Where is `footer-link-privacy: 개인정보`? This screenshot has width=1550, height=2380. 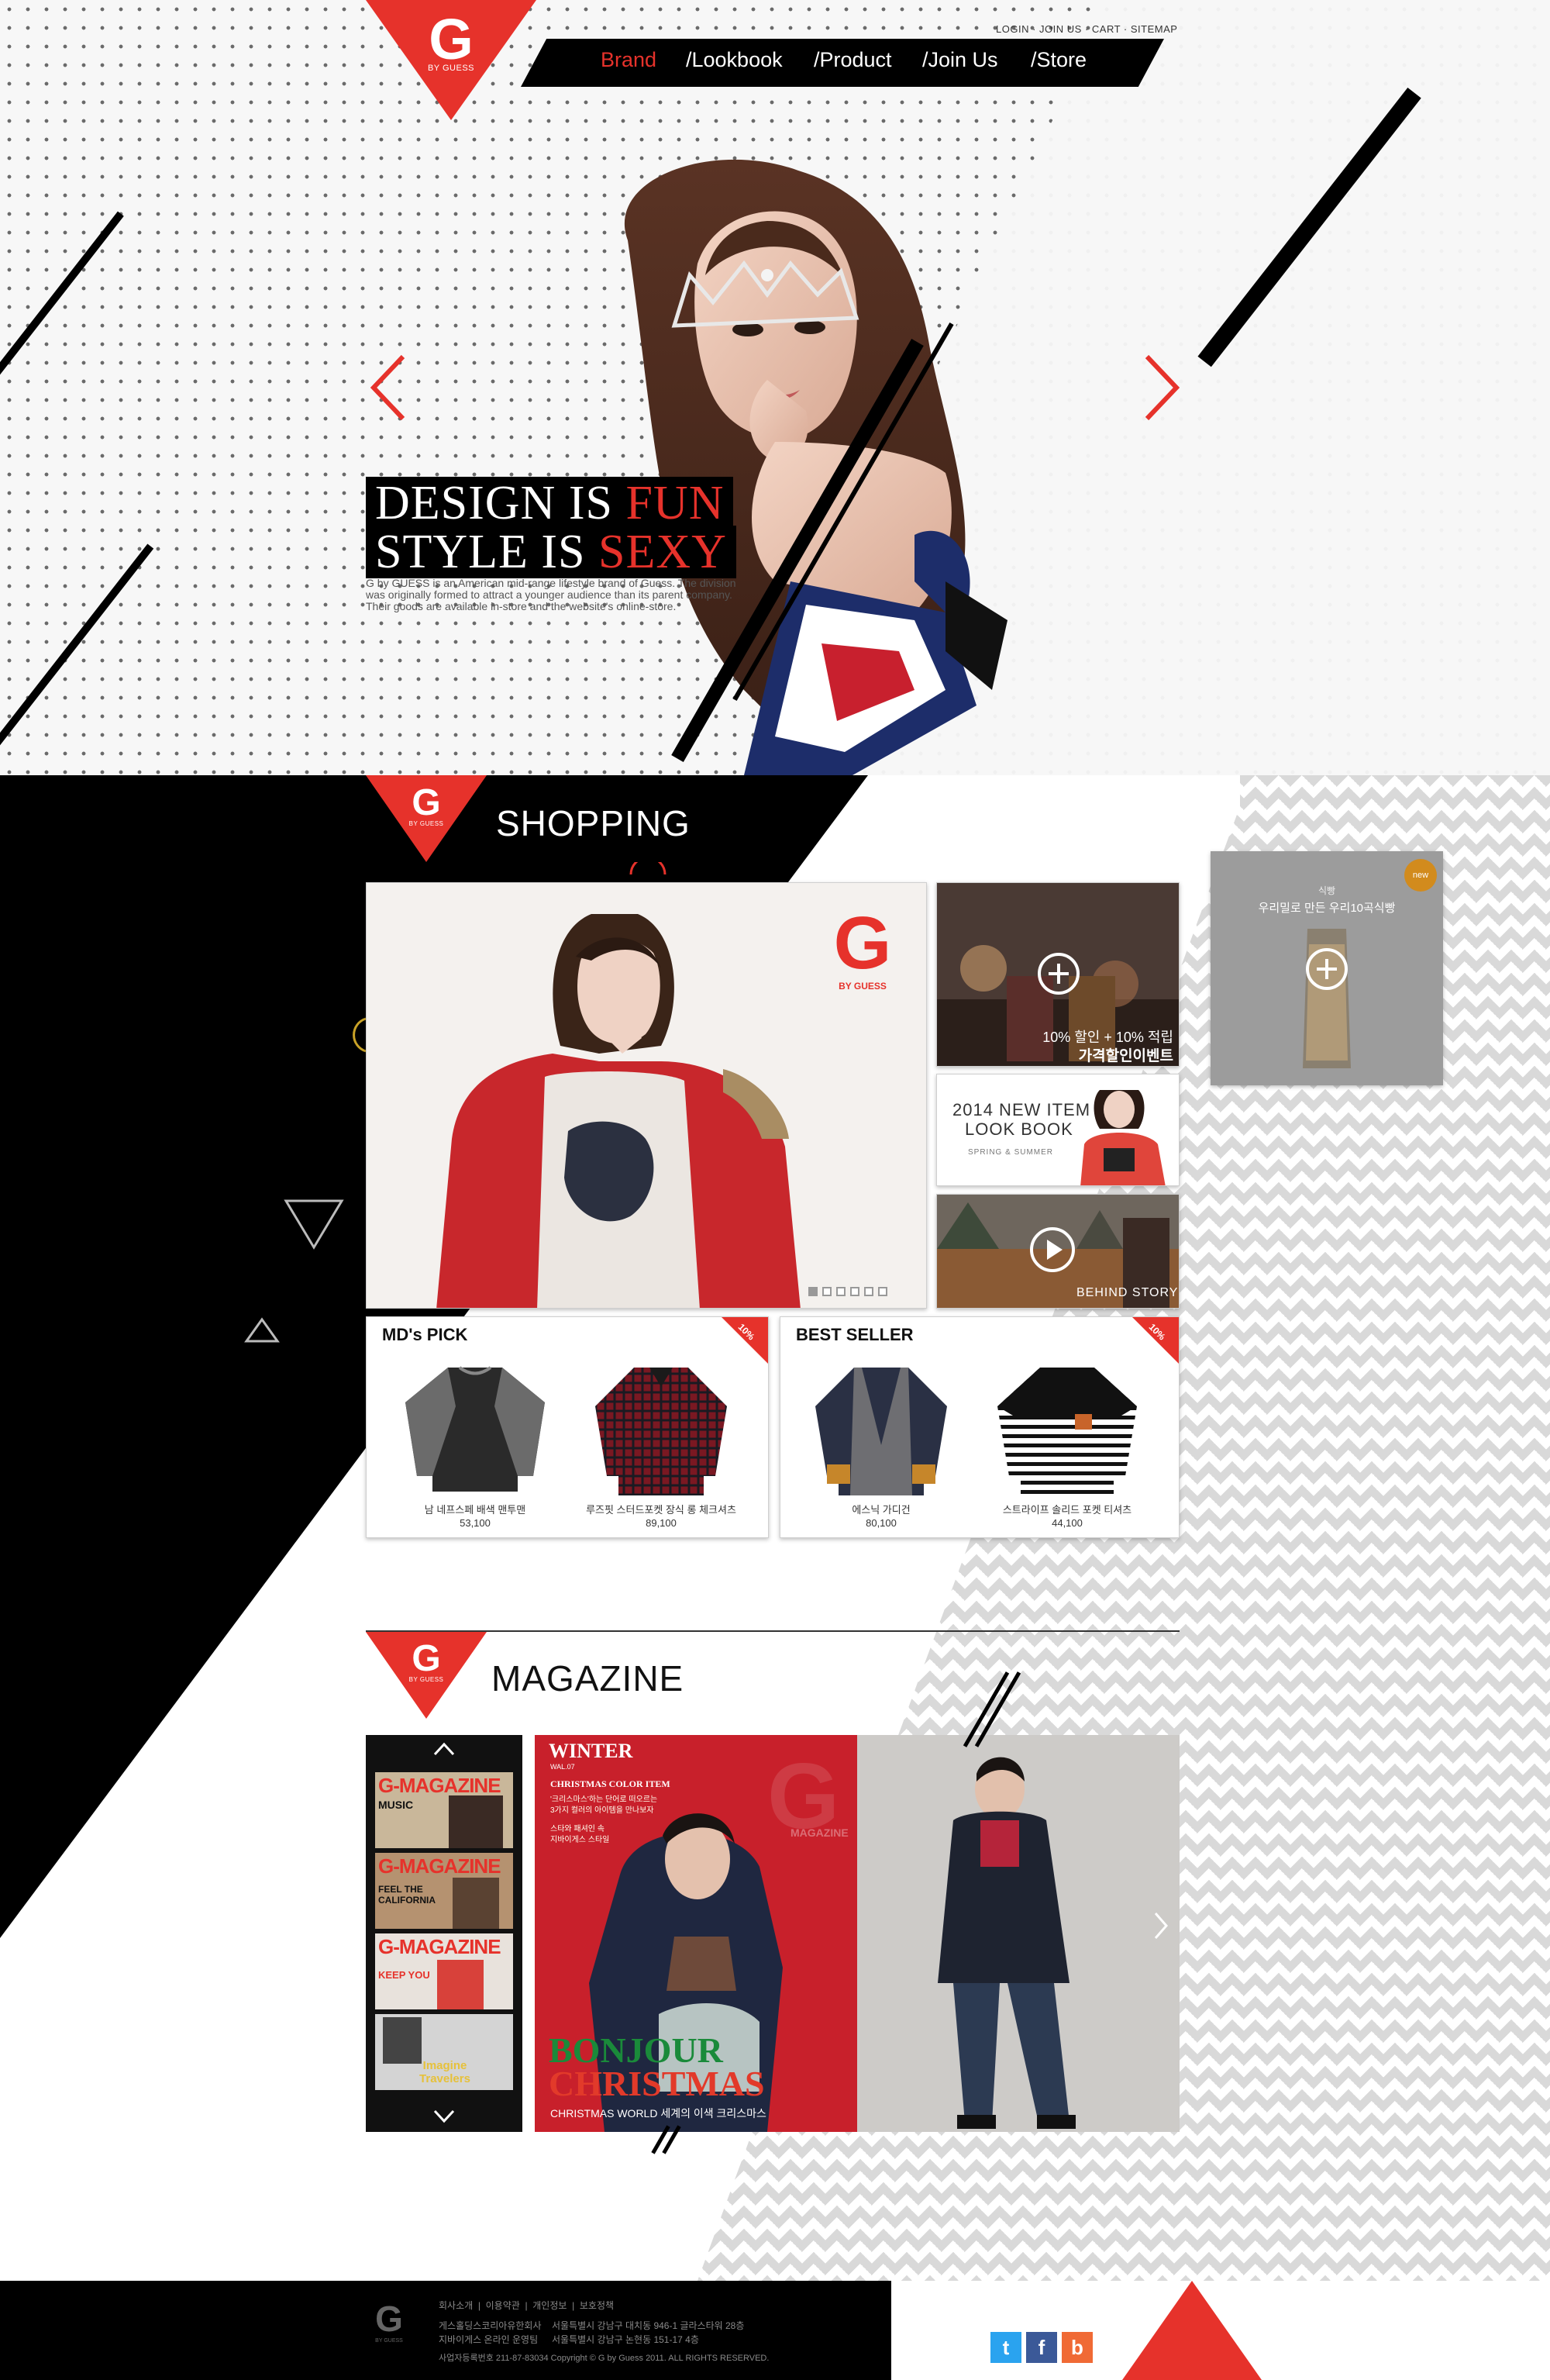
footer-link-privacy: 개인정보 is located at coordinates (549, 2305).